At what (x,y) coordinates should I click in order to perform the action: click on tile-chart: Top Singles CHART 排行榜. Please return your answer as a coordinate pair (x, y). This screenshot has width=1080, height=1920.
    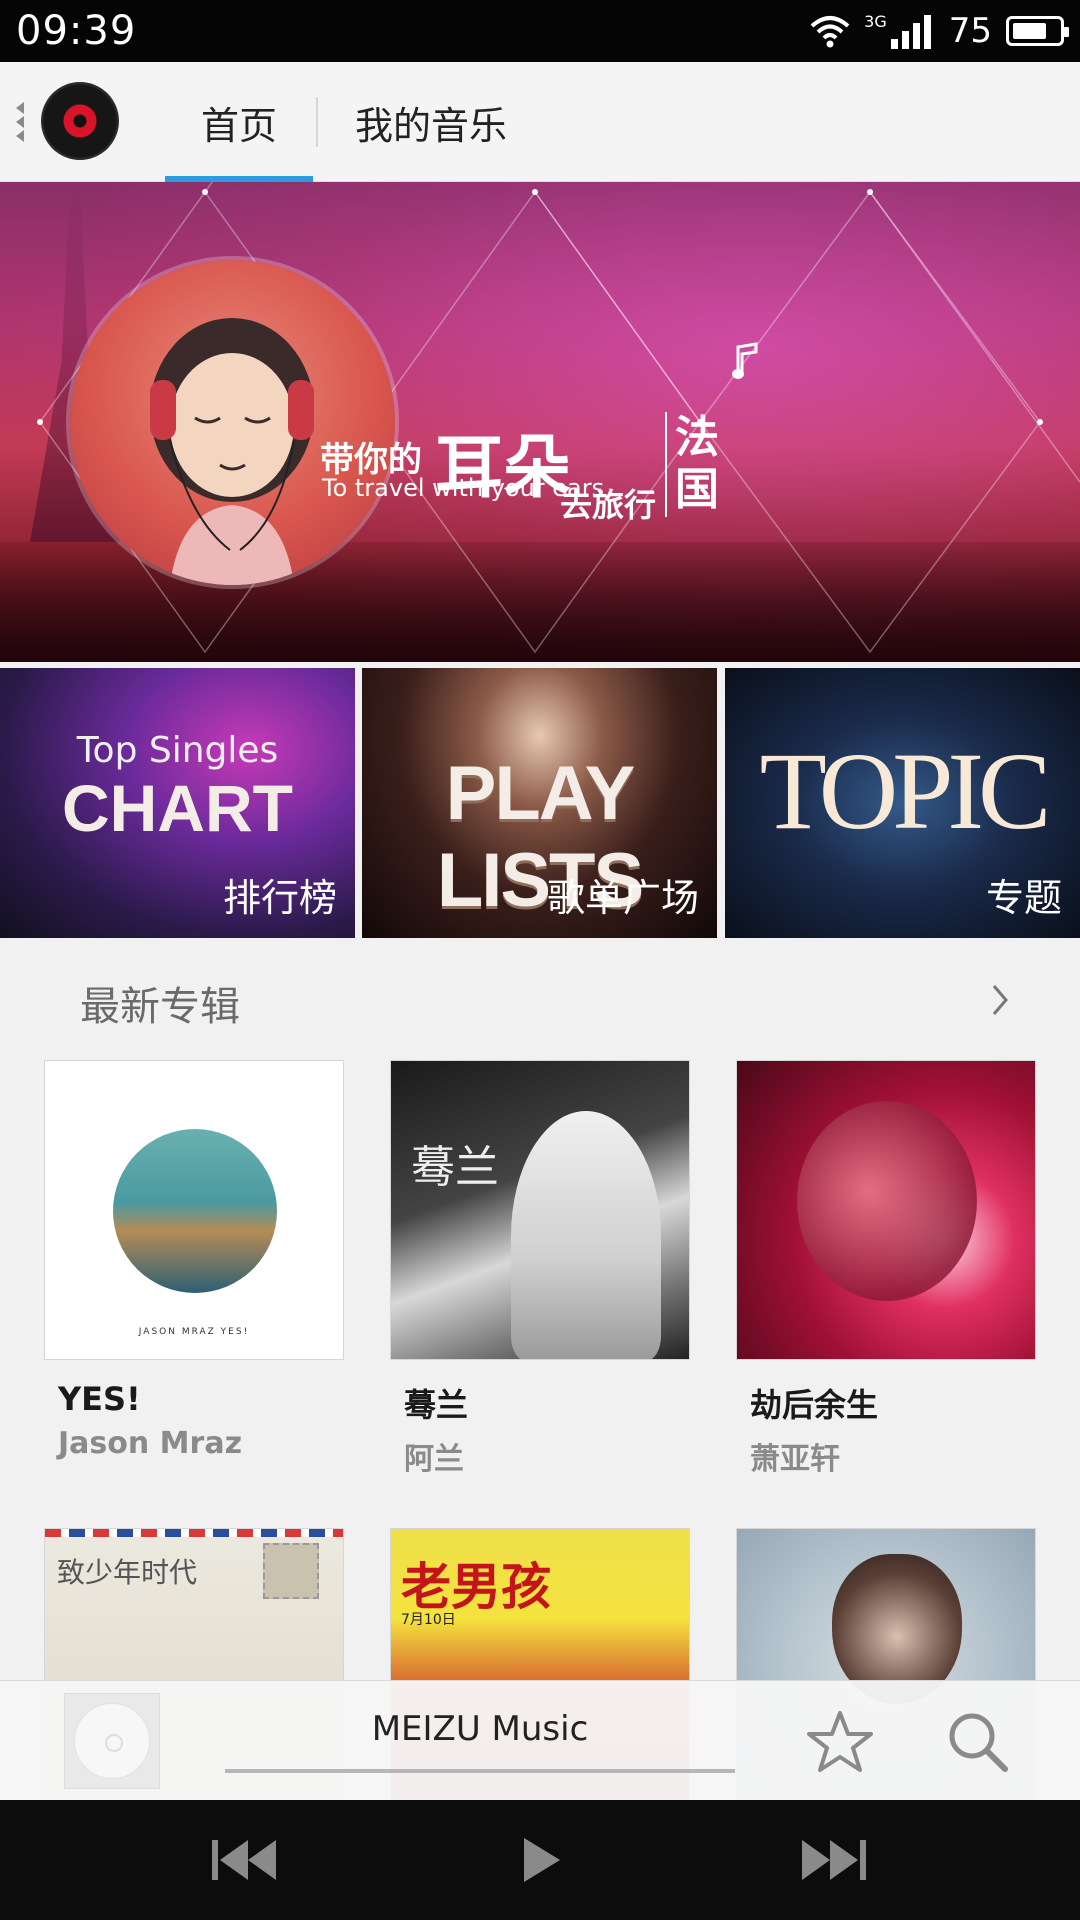
    Looking at the image, I should click on (177, 803).